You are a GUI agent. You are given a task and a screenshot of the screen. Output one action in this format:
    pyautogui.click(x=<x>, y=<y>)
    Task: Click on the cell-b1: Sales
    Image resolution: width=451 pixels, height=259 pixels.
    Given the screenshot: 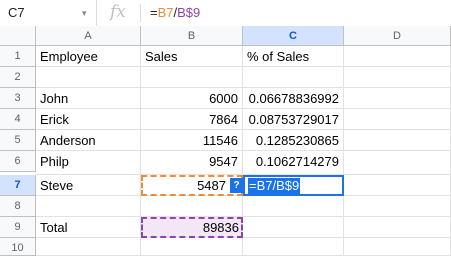 What is the action you would take?
    pyautogui.click(x=192, y=56)
    